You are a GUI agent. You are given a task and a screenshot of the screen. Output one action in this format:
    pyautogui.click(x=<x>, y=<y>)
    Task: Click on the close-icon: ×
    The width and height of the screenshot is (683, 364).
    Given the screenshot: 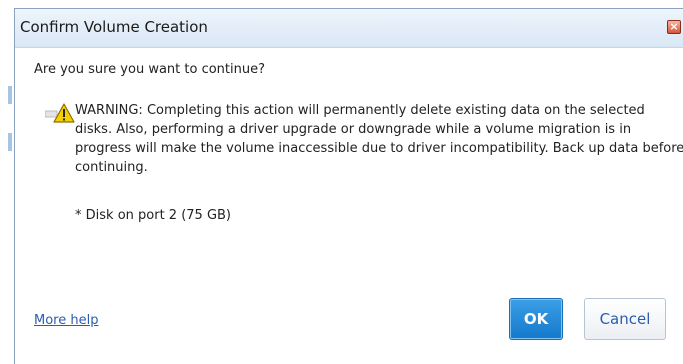 What is the action you would take?
    pyautogui.click(x=674, y=26)
    